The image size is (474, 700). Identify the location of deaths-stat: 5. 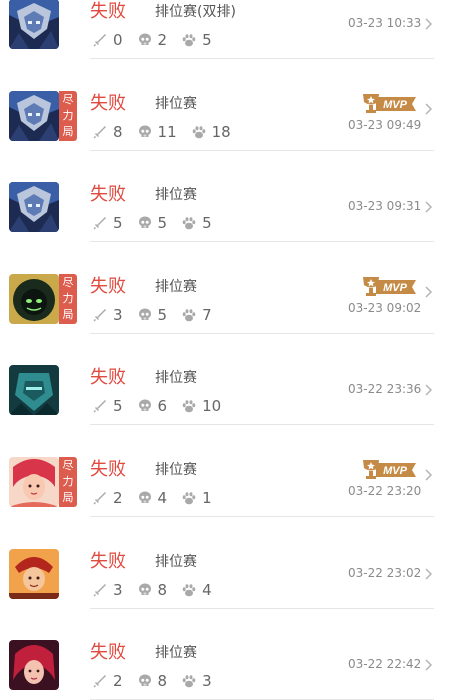
(152, 223).